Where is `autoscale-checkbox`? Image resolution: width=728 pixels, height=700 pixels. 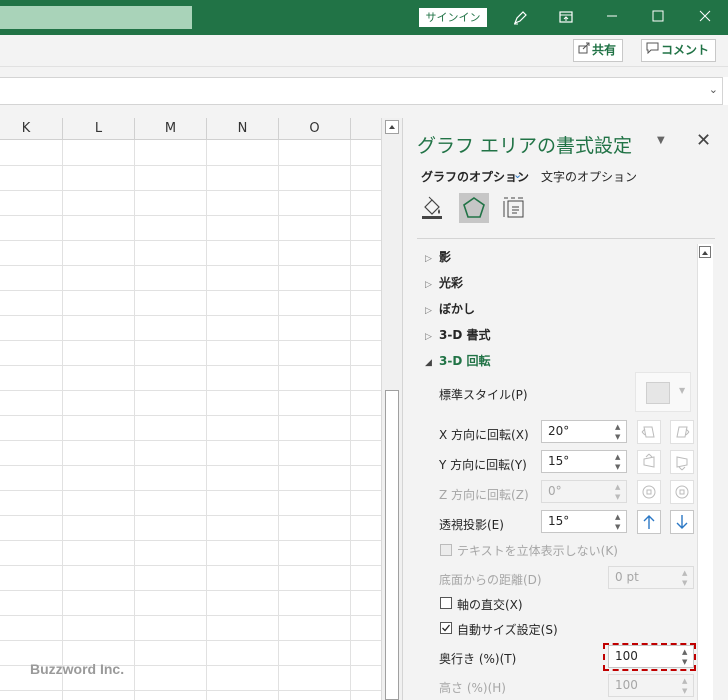
autoscale-checkbox is located at coordinates (446, 628).